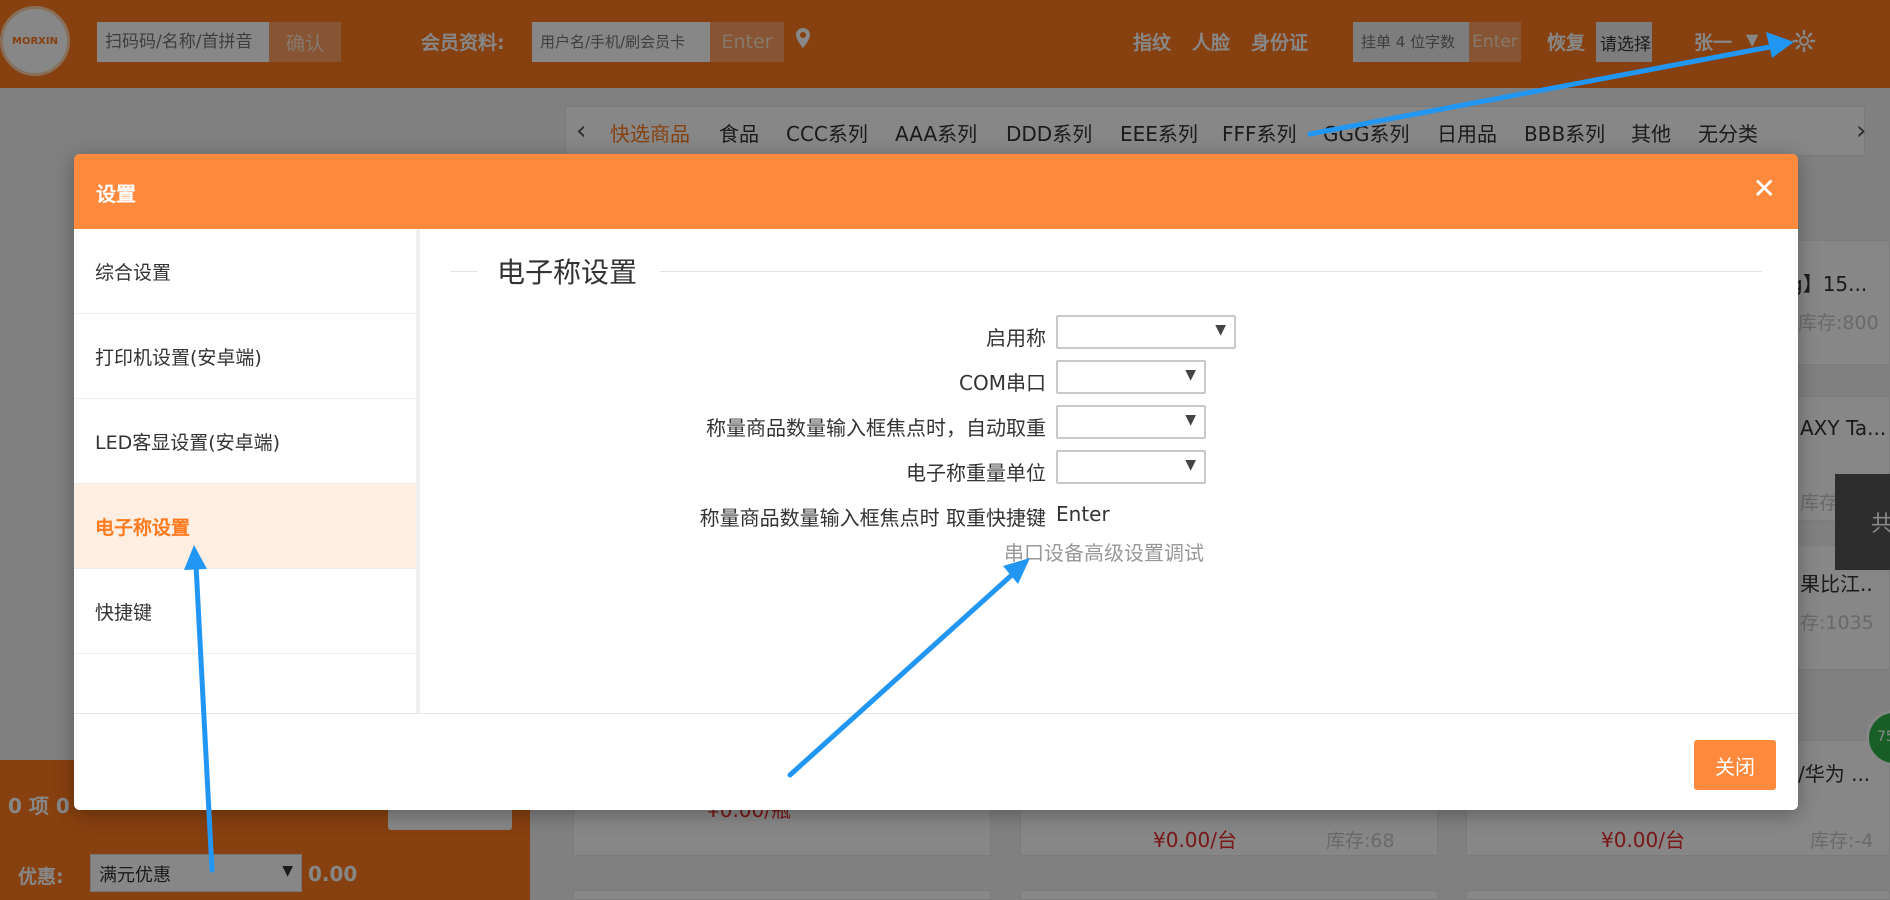 This screenshot has height=900, width=1890. What do you see at coordinates (876, 428) in the screenshot?
I see `auto-weigh-label: 称量商品数量输入框焦点时，自动取重` at bounding box center [876, 428].